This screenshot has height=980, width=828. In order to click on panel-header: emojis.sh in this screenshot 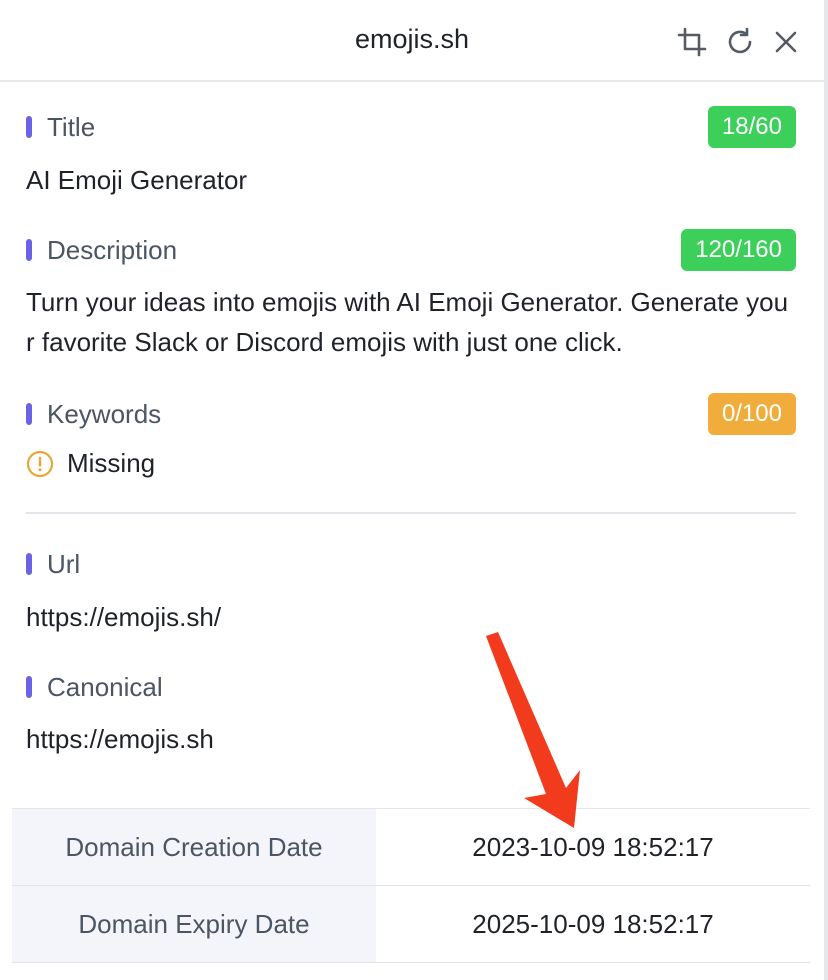, I will do `click(412, 41)`.